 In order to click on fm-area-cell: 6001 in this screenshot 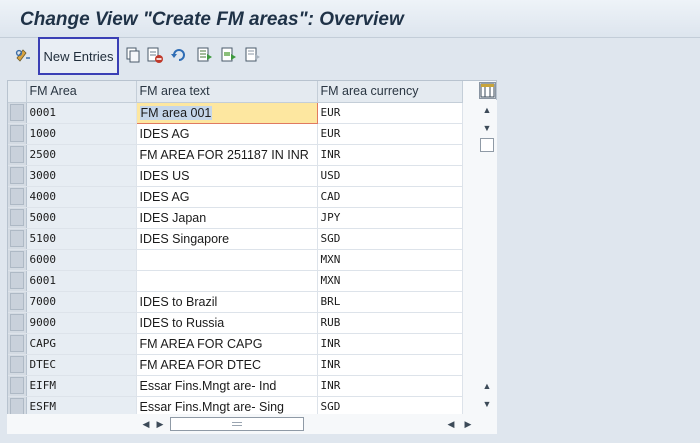, I will do `click(81, 281)`.